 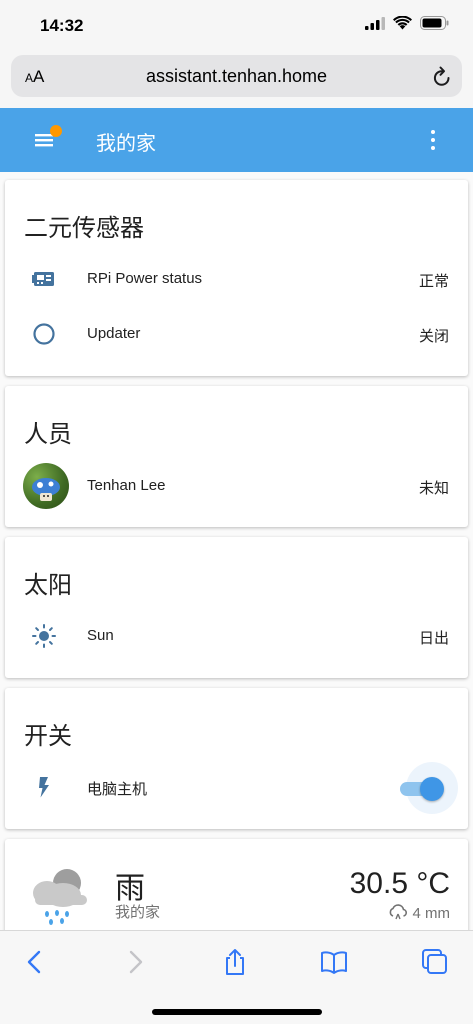 What do you see at coordinates (43, 279) in the screenshot?
I see `raspberry-pi-icon` at bounding box center [43, 279].